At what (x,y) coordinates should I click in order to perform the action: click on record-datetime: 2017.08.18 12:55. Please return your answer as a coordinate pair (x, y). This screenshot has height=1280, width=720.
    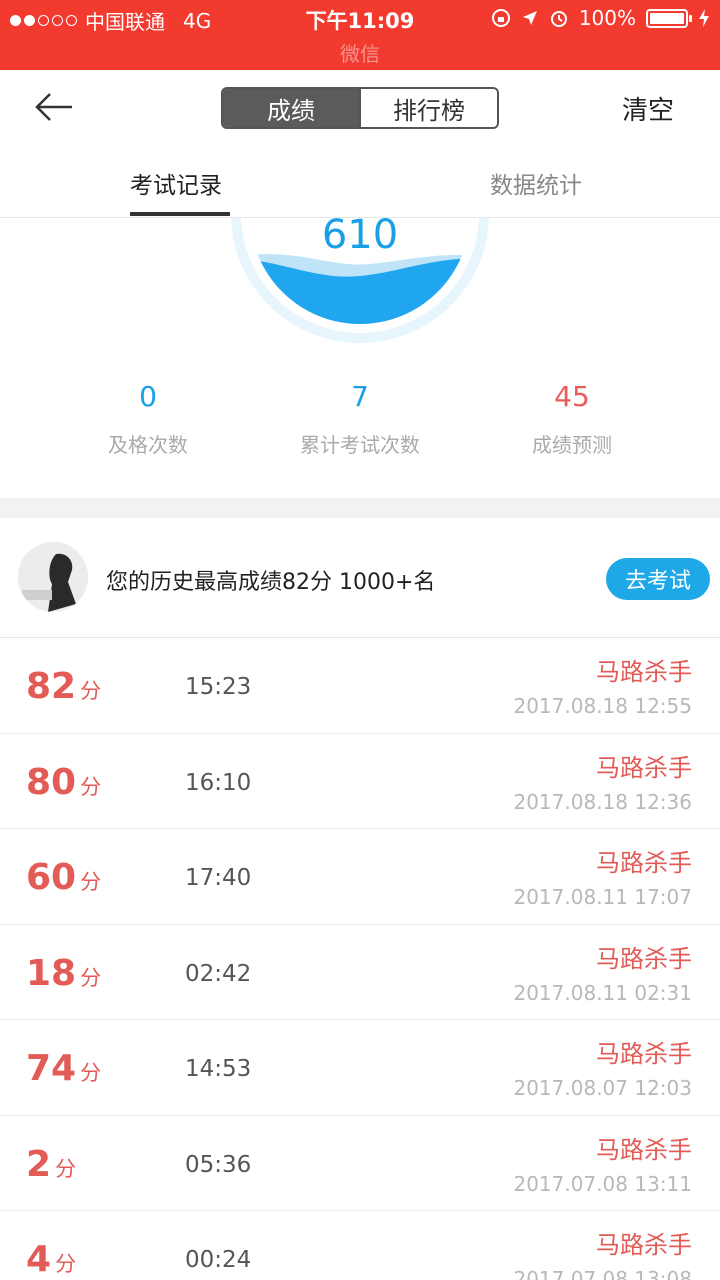
    Looking at the image, I should click on (602, 706).